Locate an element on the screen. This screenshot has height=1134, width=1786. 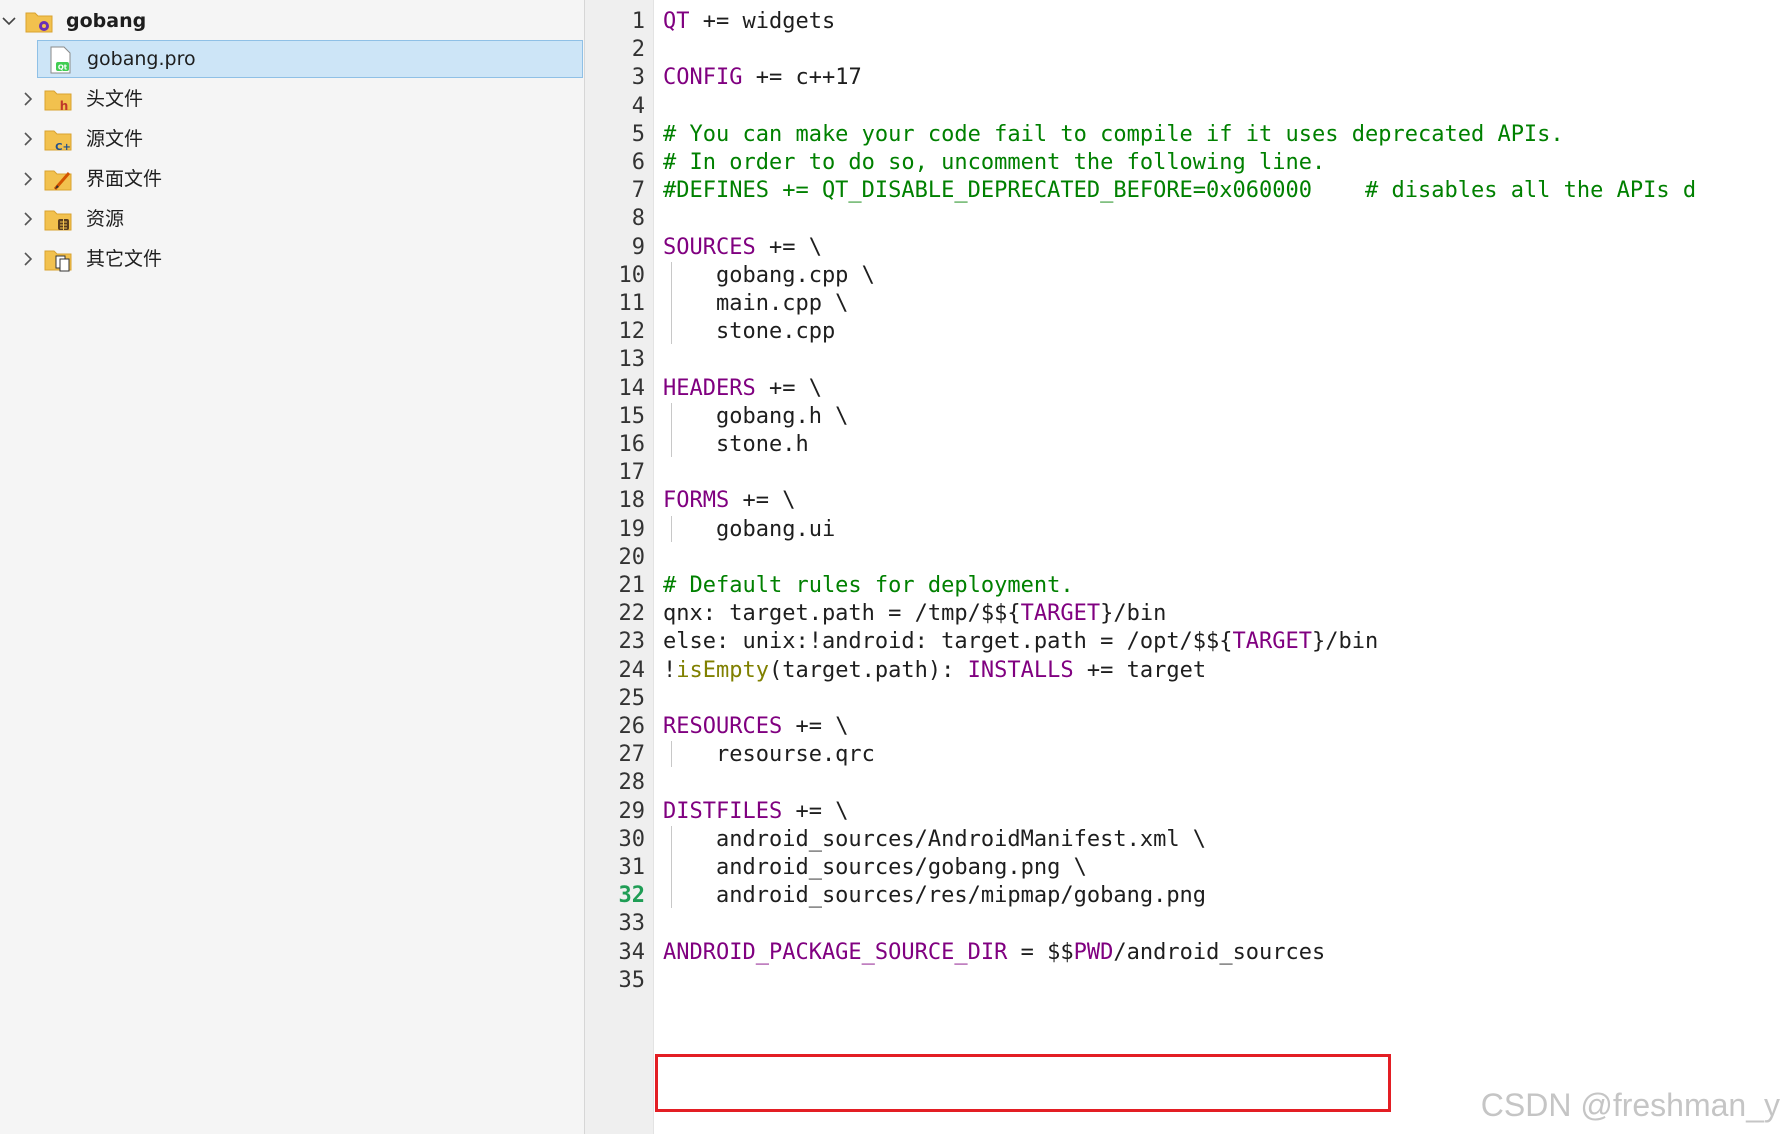
code-line: CONFIG += c++17 is located at coordinates (762, 78).